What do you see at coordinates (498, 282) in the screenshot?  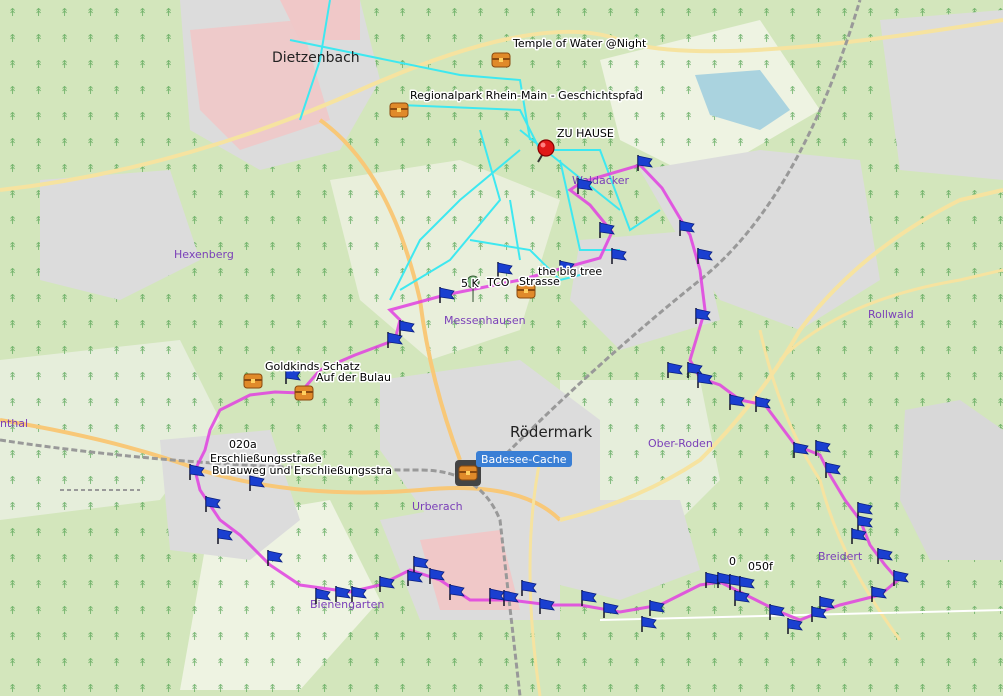 I see `cache-label-tco: TCO` at bounding box center [498, 282].